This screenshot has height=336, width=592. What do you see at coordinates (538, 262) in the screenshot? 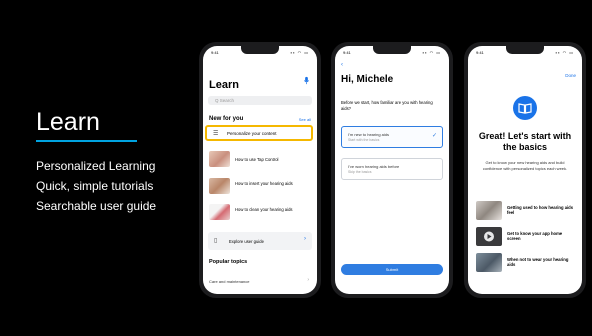
I see `topic-label: When not to wear your hearing aids` at bounding box center [538, 262].